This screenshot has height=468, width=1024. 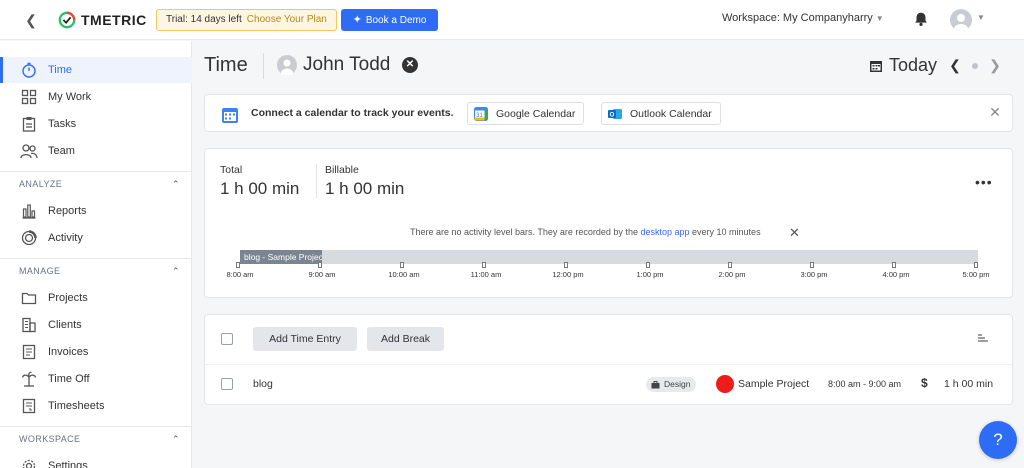 I want to click on sidebar-item-my-work: My Work, so click(x=96, y=97).